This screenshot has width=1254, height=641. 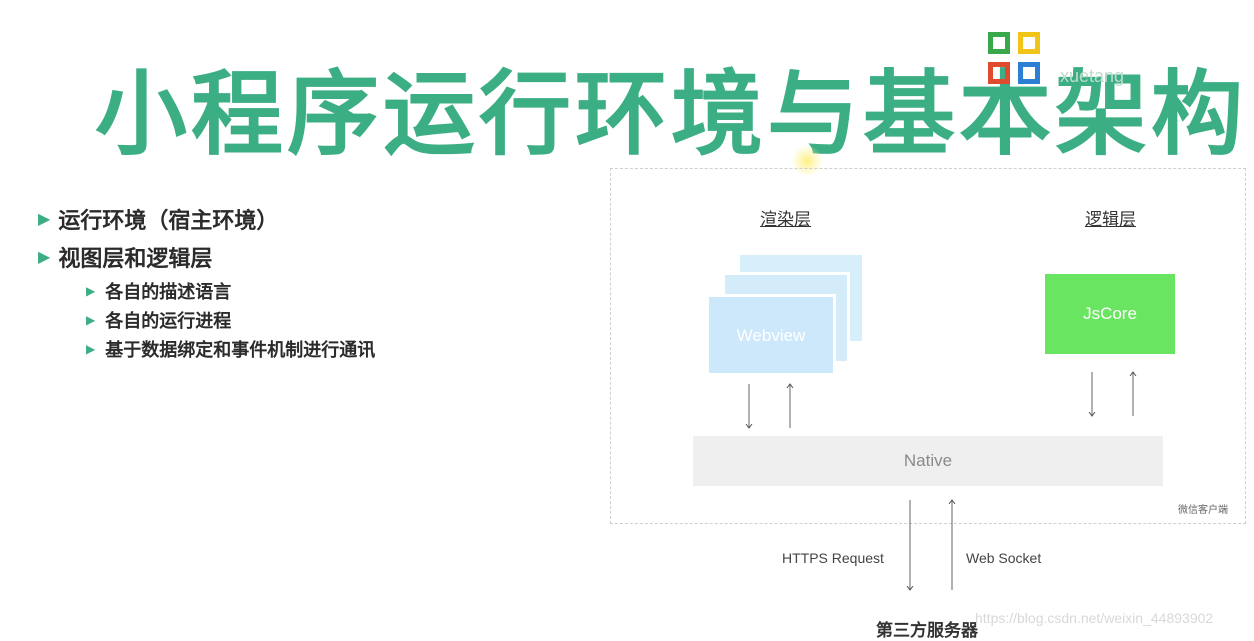 I want to click on wechat-client-label: 微信客户端, so click(x=1203, y=510).